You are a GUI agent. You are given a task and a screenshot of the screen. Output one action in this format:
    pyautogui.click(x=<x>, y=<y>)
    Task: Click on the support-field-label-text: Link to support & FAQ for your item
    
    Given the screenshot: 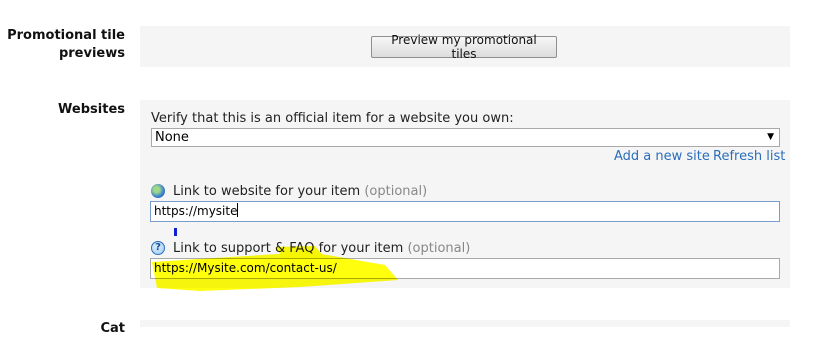 What is the action you would take?
    pyautogui.click(x=288, y=248)
    